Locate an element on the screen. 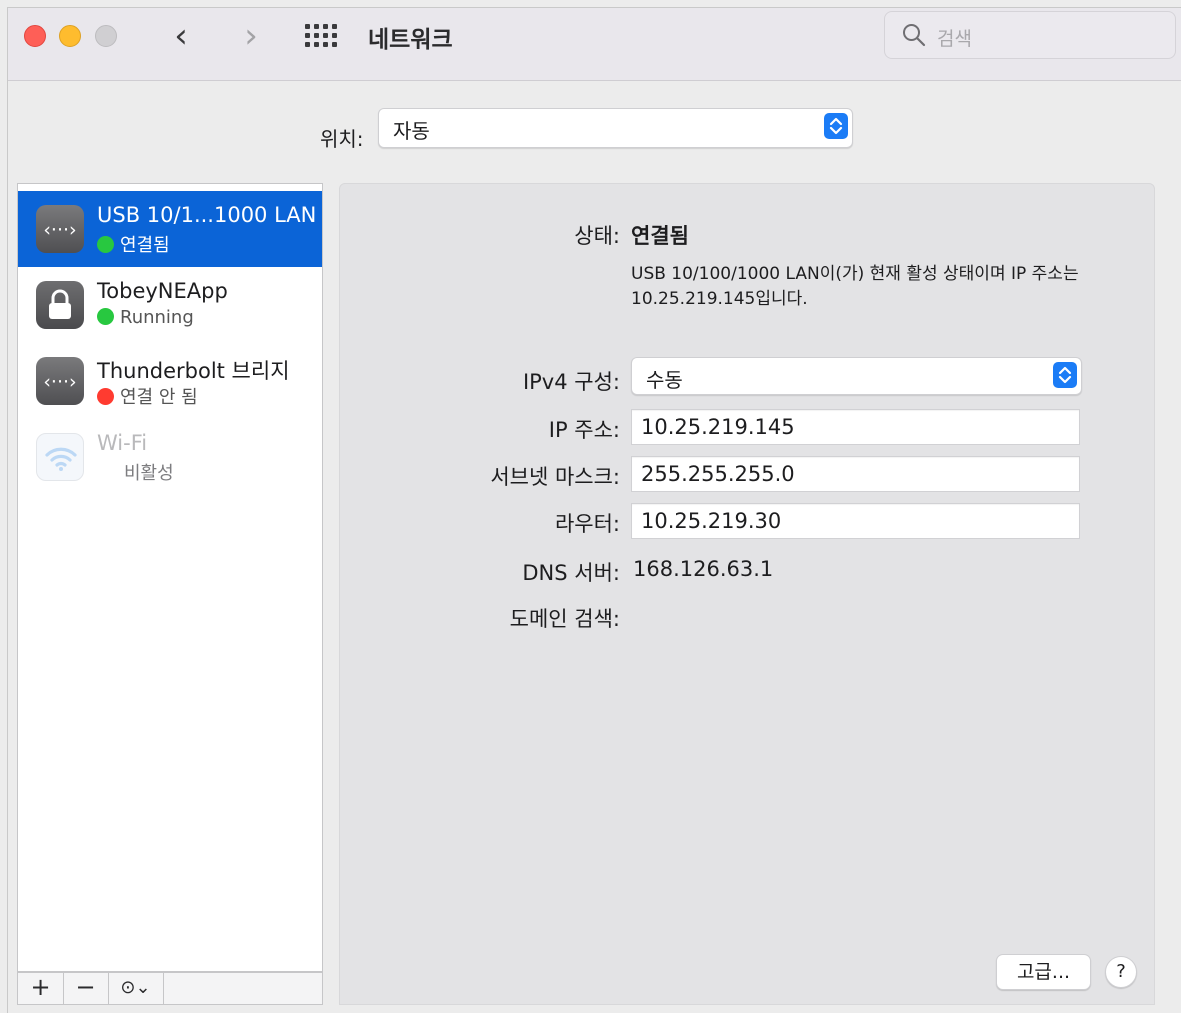 This screenshot has height=1013, width=1181. action-menu-button: ⊙⌄ is located at coordinates (136, 988).